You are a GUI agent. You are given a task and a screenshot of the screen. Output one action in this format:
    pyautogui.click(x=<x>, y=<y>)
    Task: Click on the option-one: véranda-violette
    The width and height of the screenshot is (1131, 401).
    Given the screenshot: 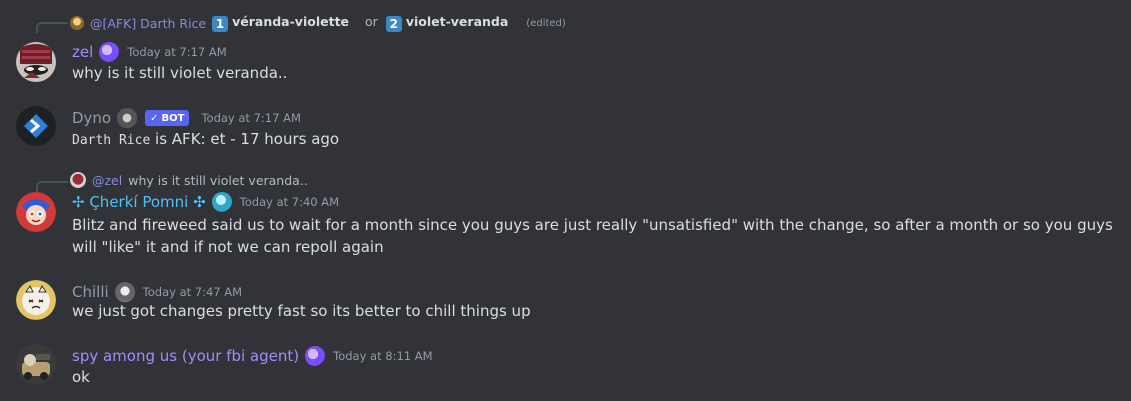 What is the action you would take?
    pyautogui.click(x=291, y=21)
    